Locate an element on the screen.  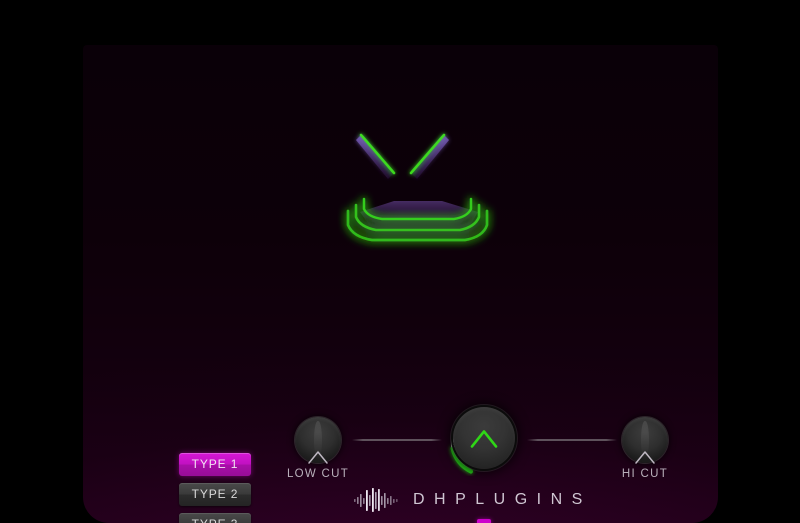
low-cut-control: LOW CUT is located at coordinates (318, 448).